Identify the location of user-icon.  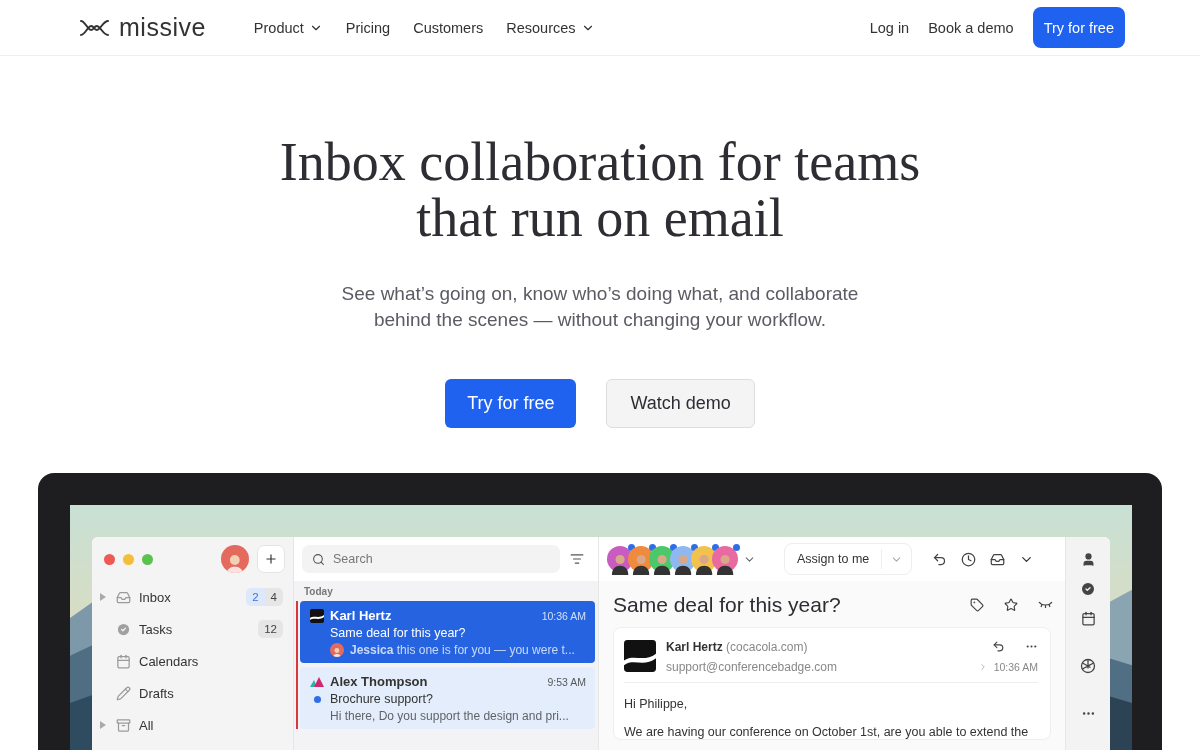
(1088, 559).